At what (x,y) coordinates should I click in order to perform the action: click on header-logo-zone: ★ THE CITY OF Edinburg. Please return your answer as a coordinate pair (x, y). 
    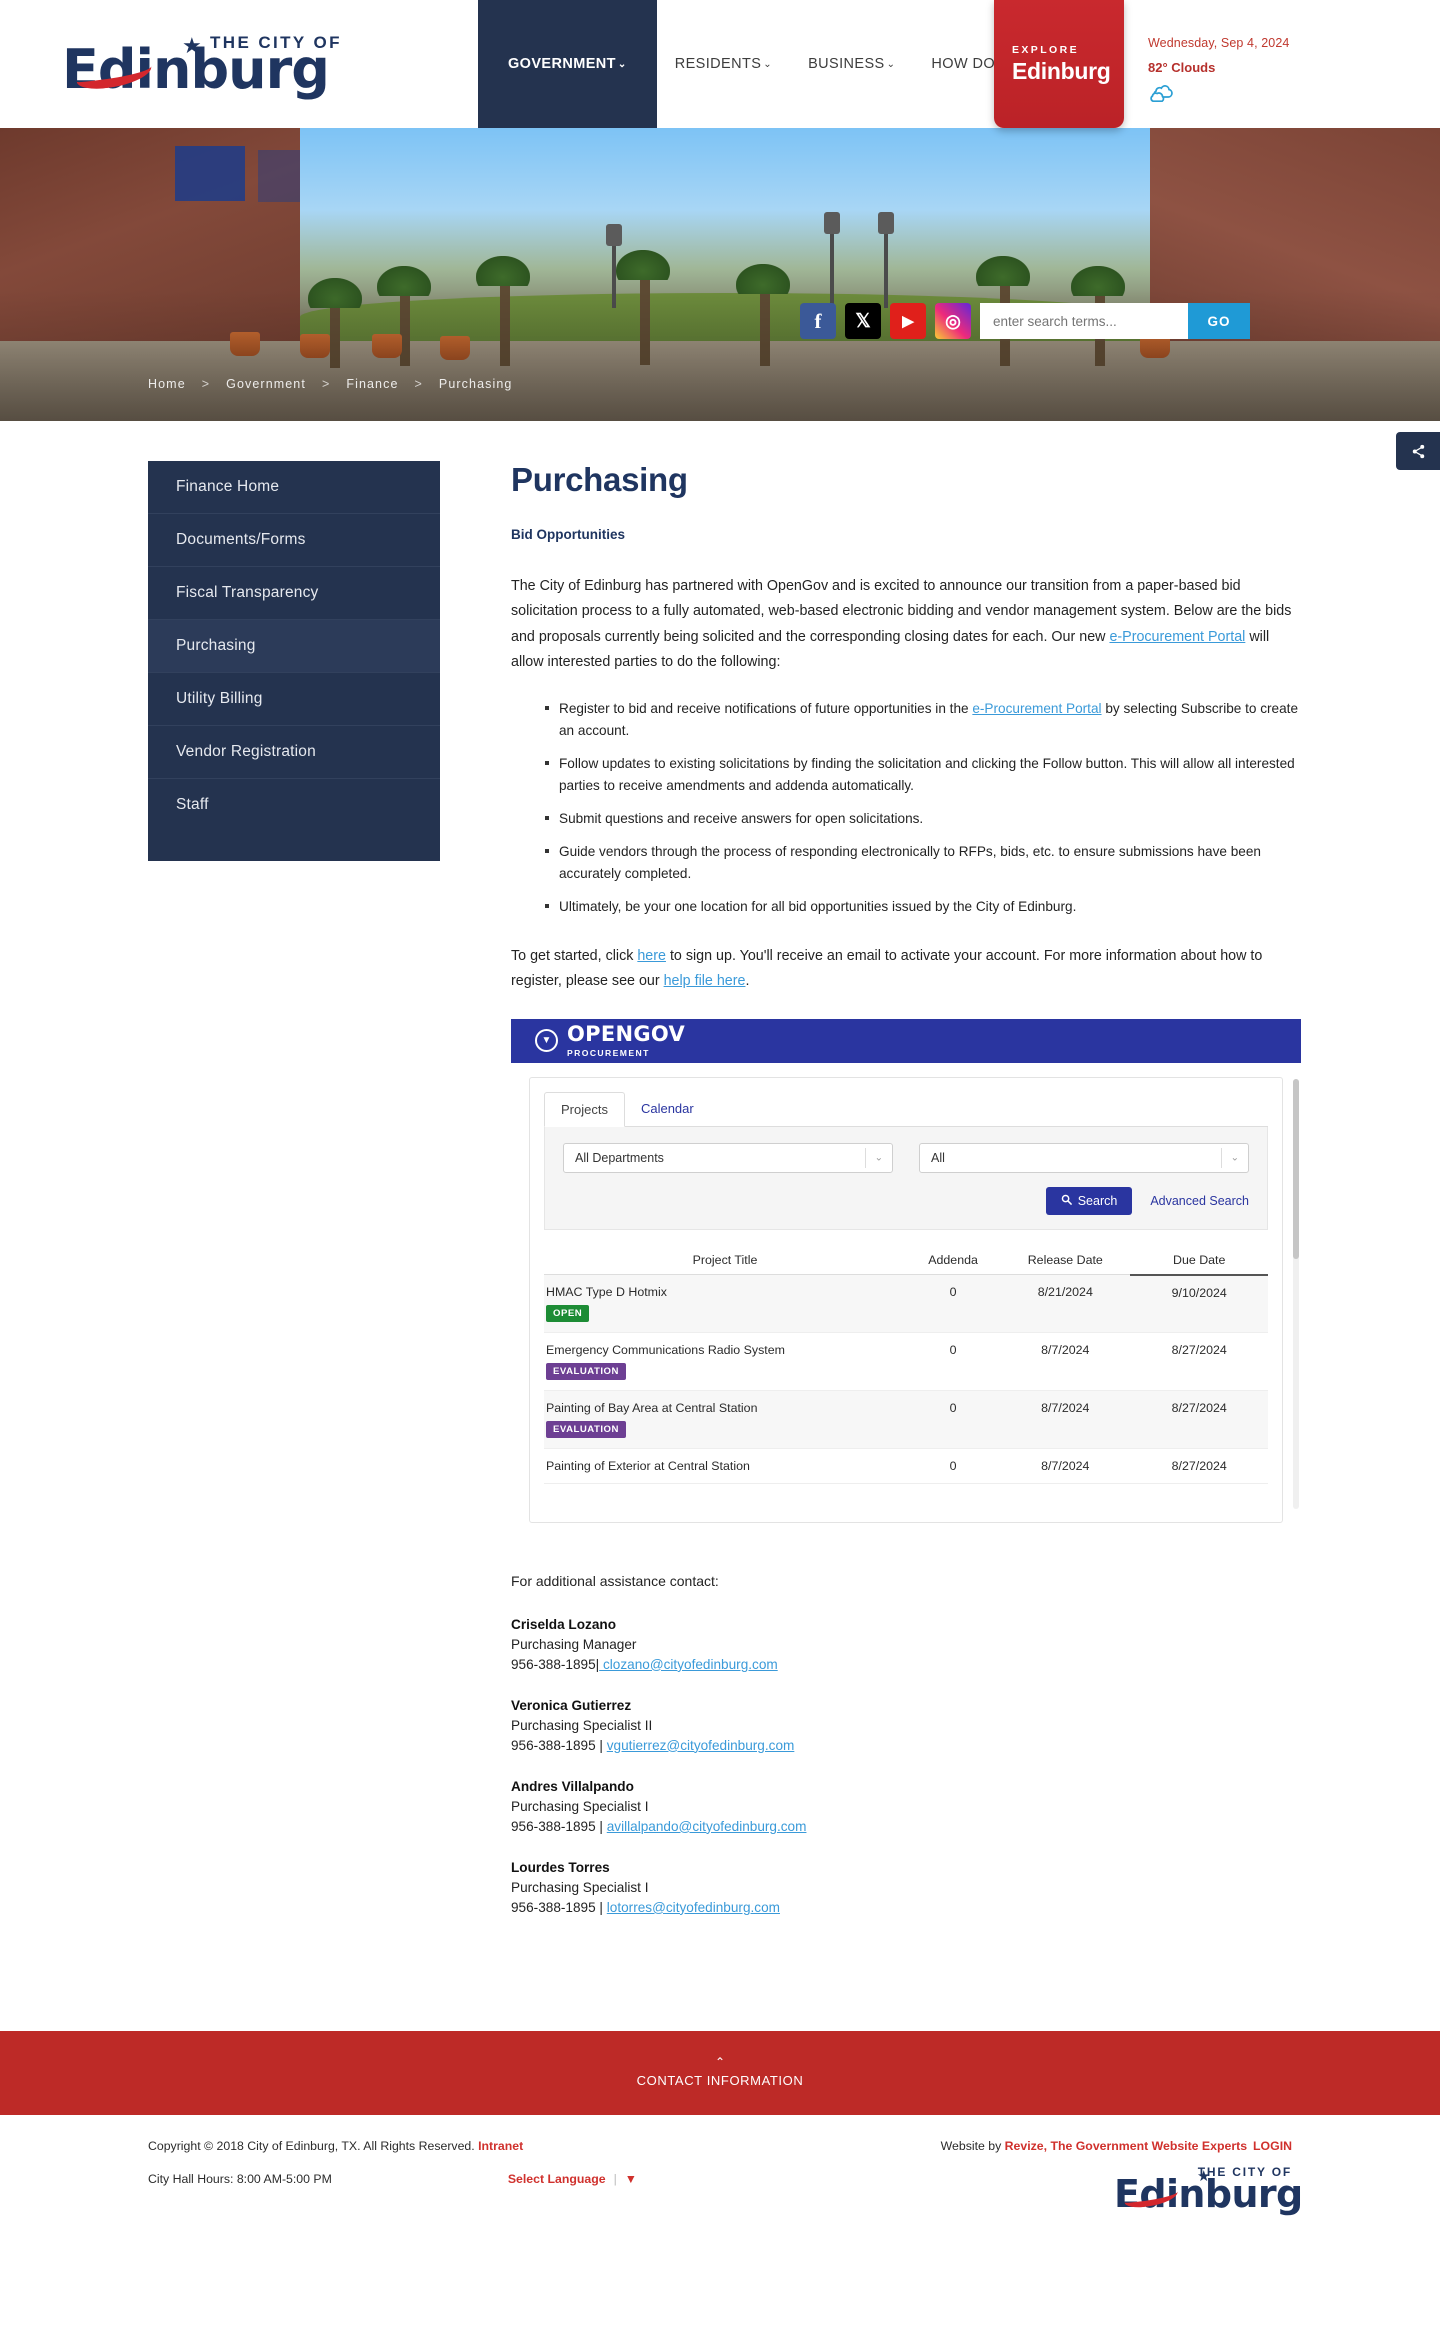
    Looking at the image, I should click on (239, 64).